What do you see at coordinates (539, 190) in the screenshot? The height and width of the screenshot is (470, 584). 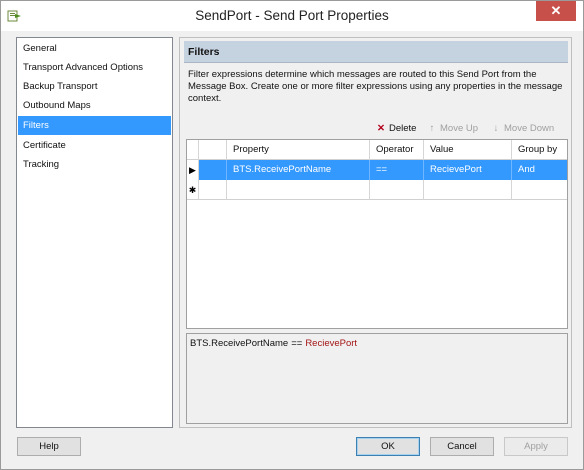 I see `new-group-by-cell` at bounding box center [539, 190].